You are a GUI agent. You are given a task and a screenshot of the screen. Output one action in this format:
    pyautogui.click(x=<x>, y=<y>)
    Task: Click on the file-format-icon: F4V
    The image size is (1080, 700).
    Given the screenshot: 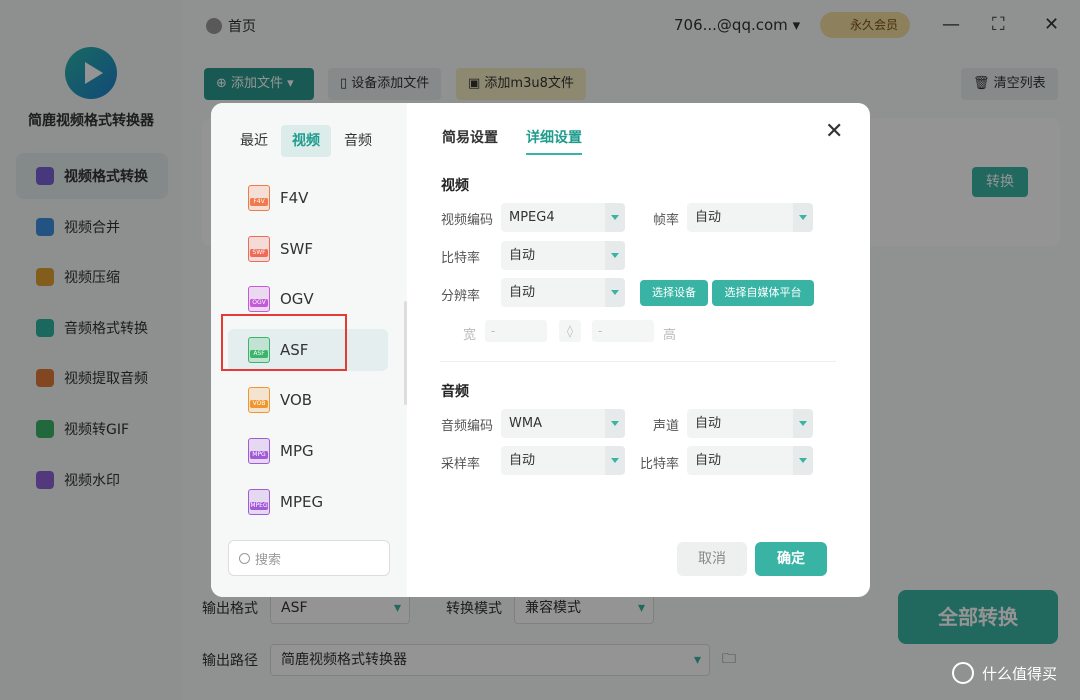 What is the action you would take?
    pyautogui.click(x=259, y=198)
    